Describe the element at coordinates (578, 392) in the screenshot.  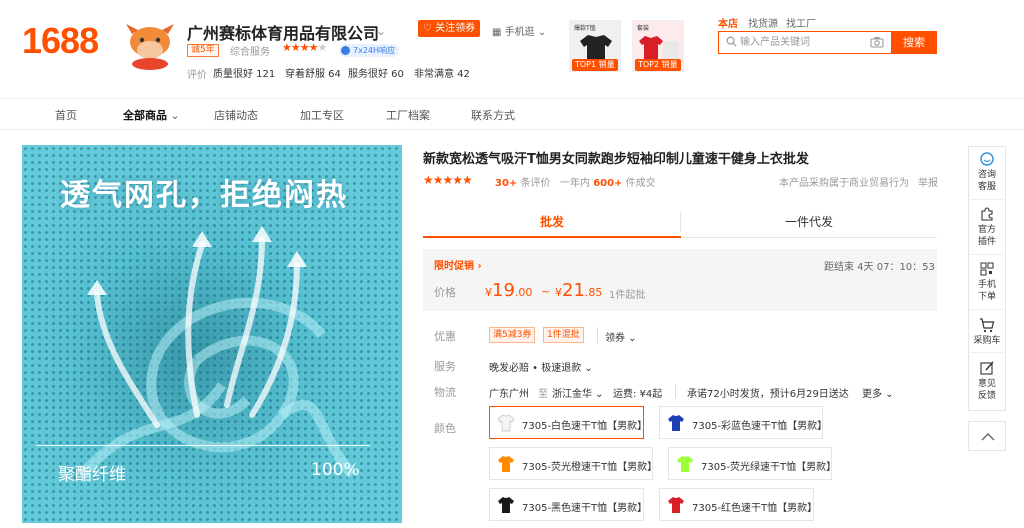
I see `ship-to-select: 浙江金华 ⌄` at that location.